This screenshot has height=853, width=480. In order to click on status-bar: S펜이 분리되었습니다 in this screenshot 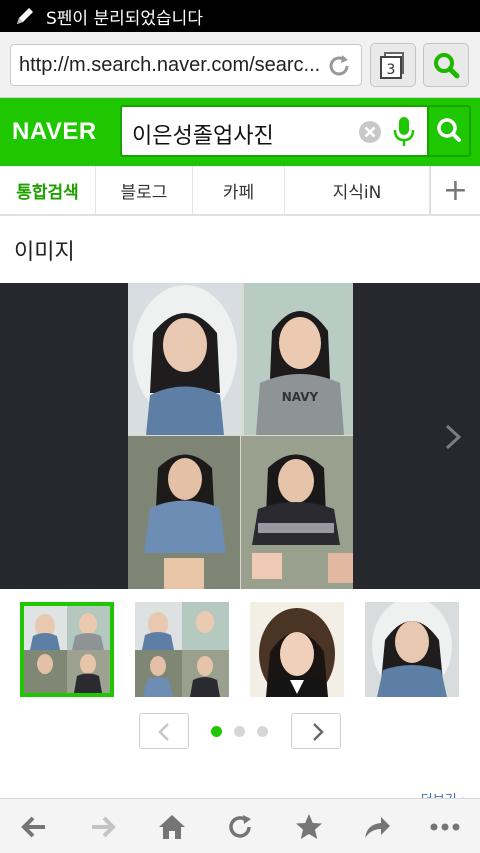, I will do `click(240, 16)`.